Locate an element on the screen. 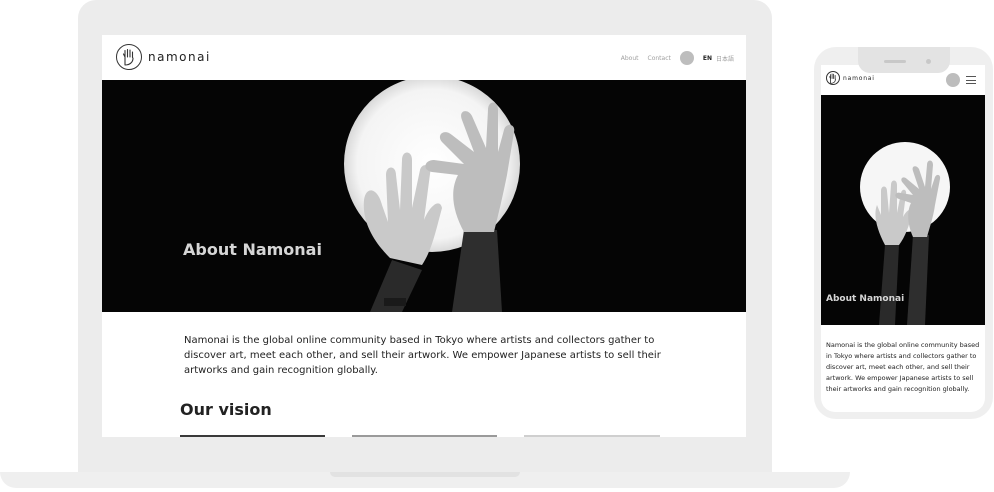 The height and width of the screenshot is (492, 994). phone-notch is located at coordinates (904, 60).